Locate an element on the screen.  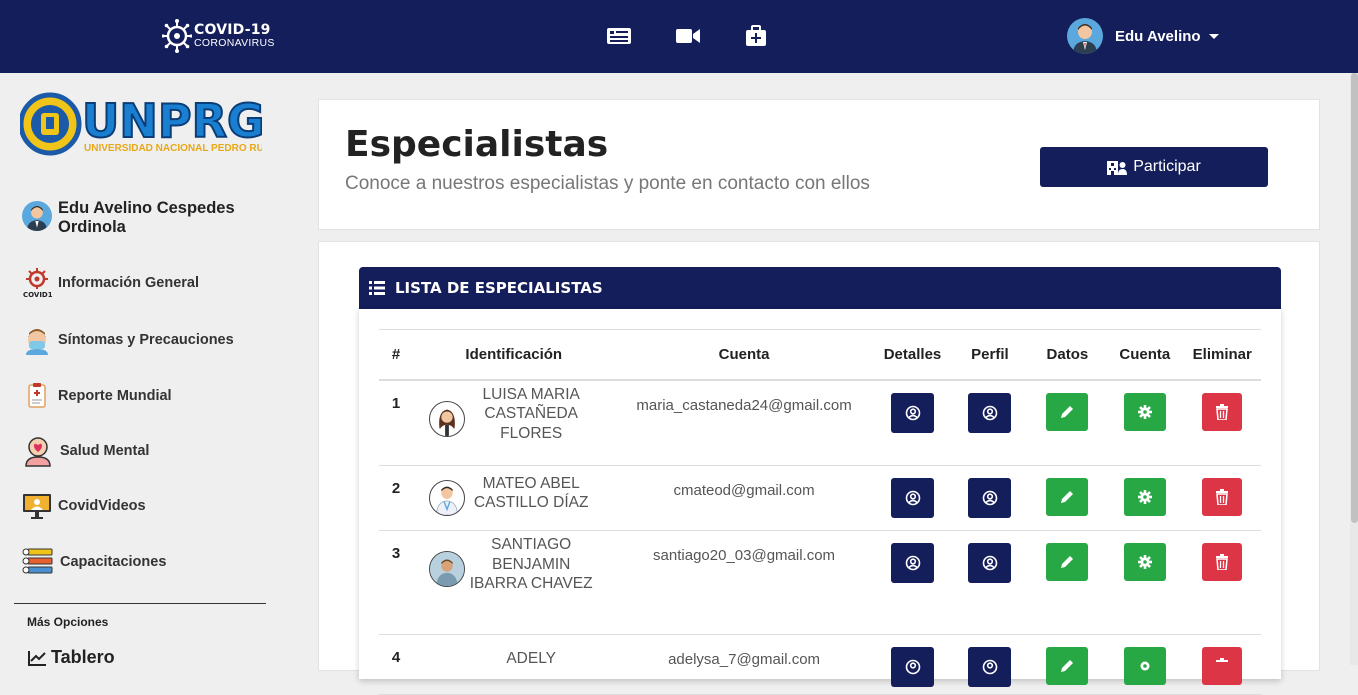
row-number: 1 is located at coordinates (396, 422).